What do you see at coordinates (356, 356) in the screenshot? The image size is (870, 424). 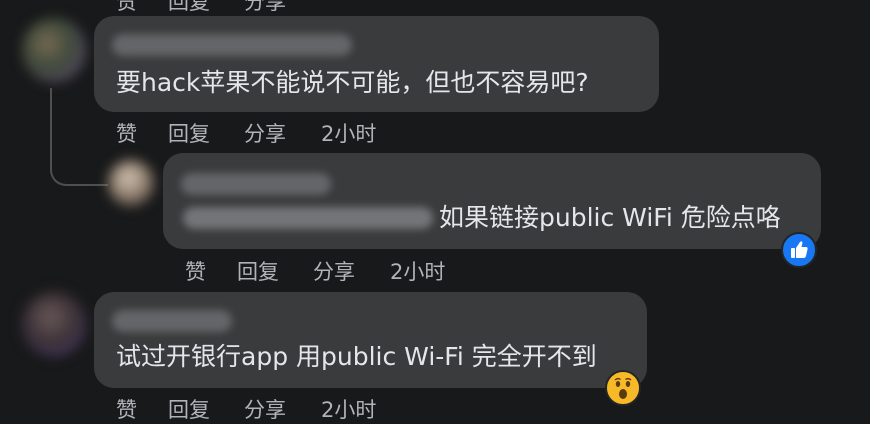 I see `comment-text: 试过开银行app 用public Wi-Fi 完全开不到` at bounding box center [356, 356].